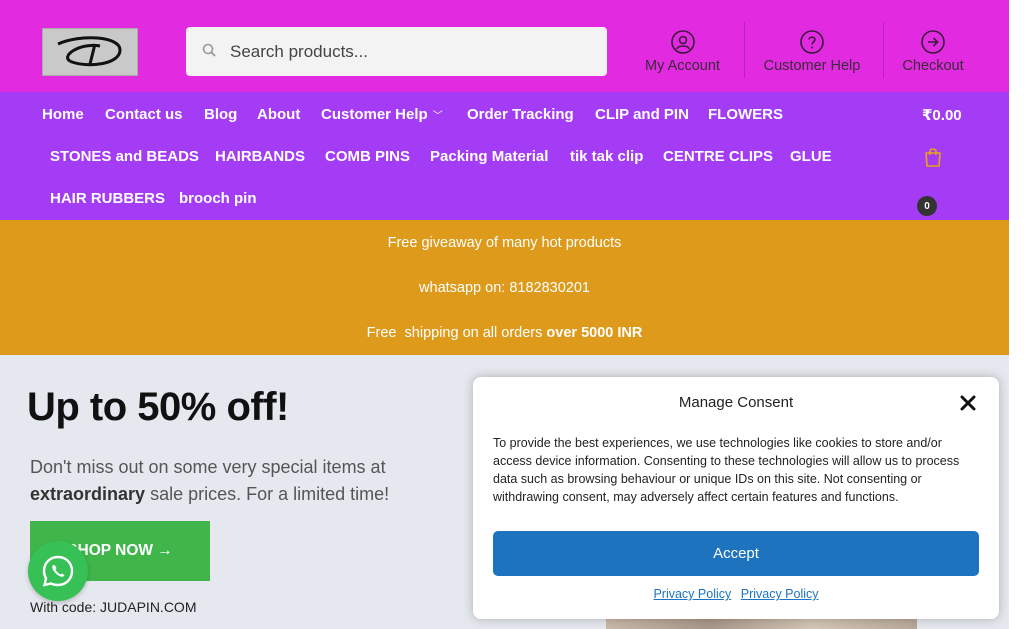 The height and width of the screenshot is (629, 1024). What do you see at coordinates (144, 114) in the screenshot?
I see `nav-item-contact-us: Contact us` at bounding box center [144, 114].